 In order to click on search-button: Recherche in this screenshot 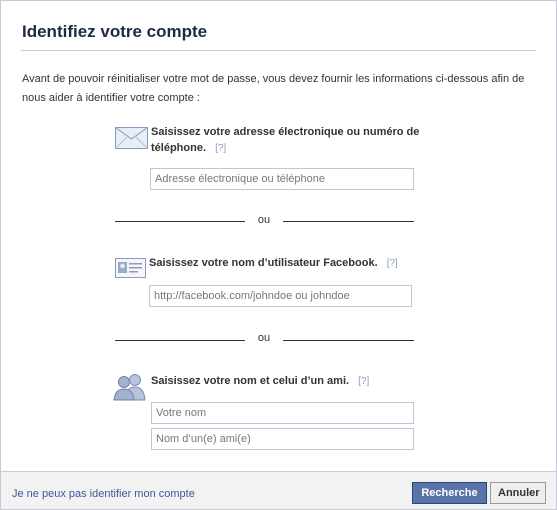, I will do `click(449, 493)`.